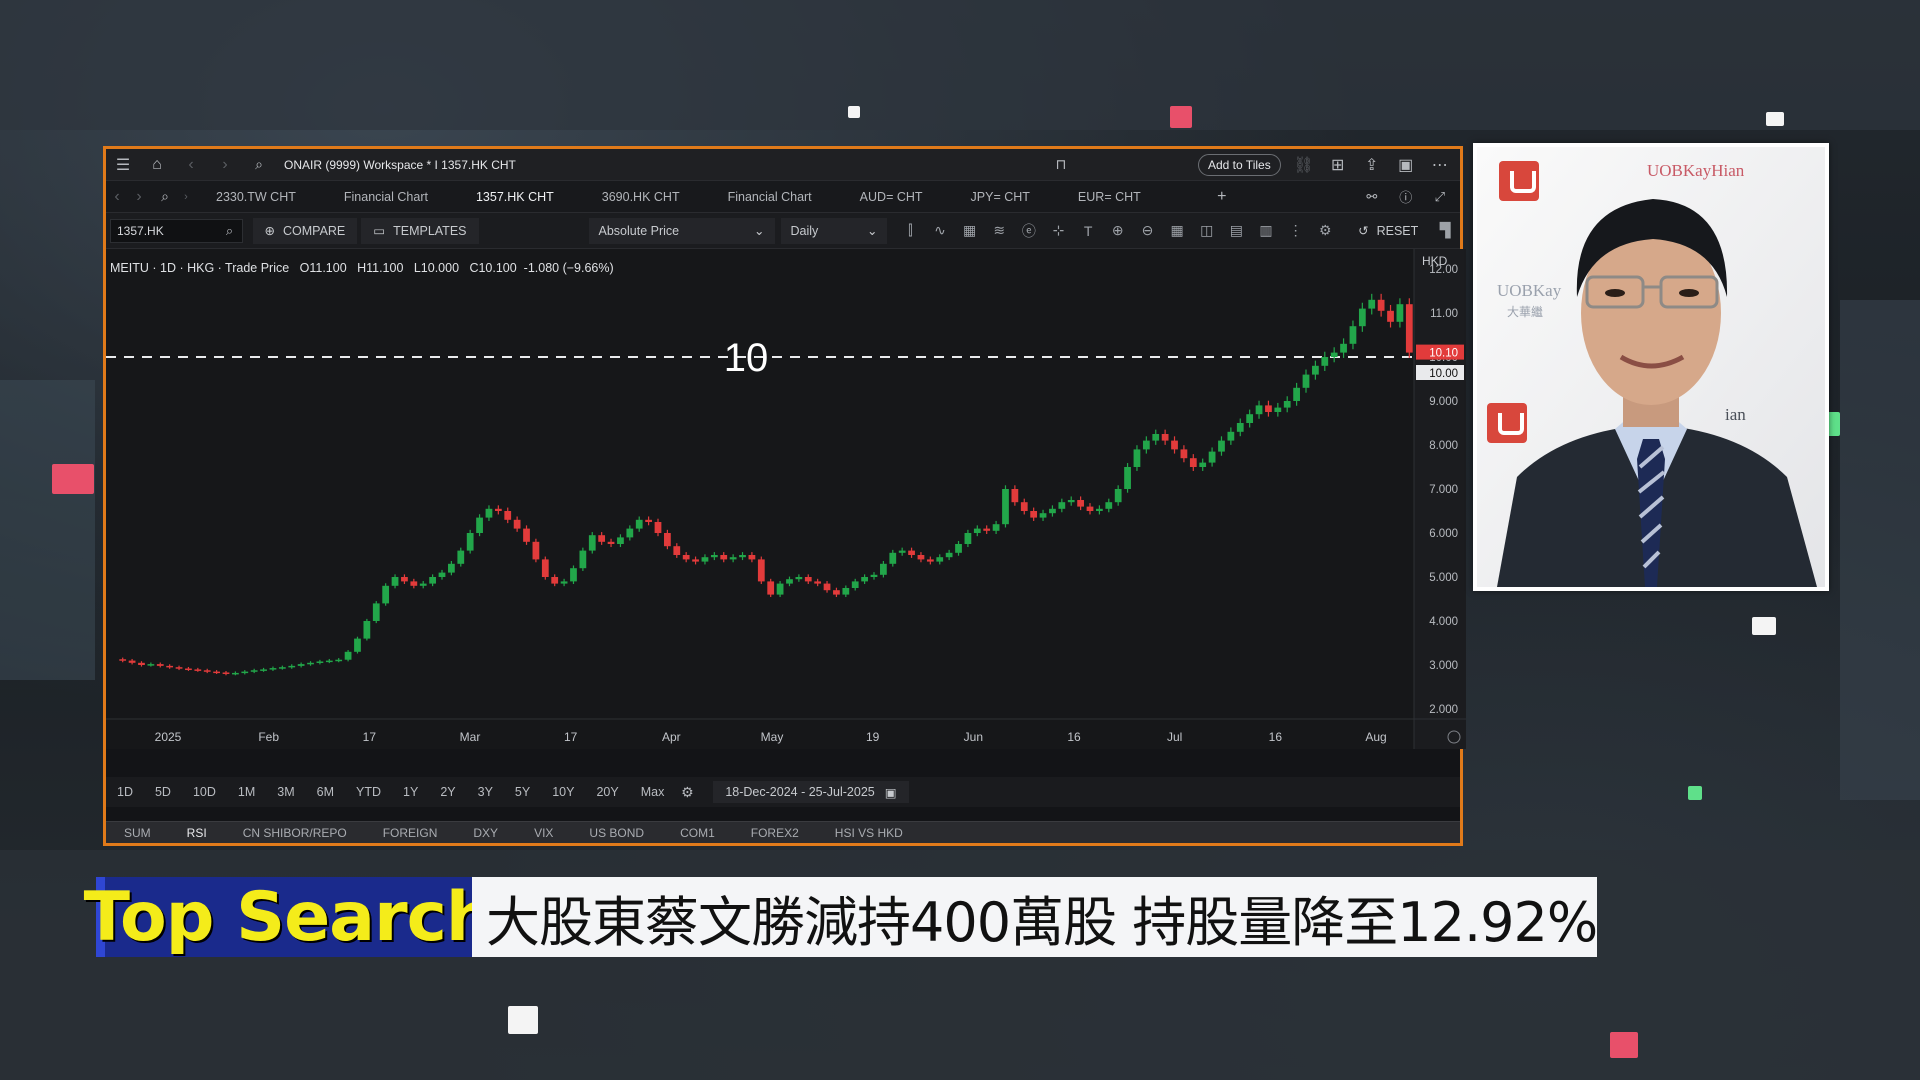 The width and height of the screenshot is (1920, 1080). What do you see at coordinates (285, 792) in the screenshot?
I see `period-button: 3M` at bounding box center [285, 792].